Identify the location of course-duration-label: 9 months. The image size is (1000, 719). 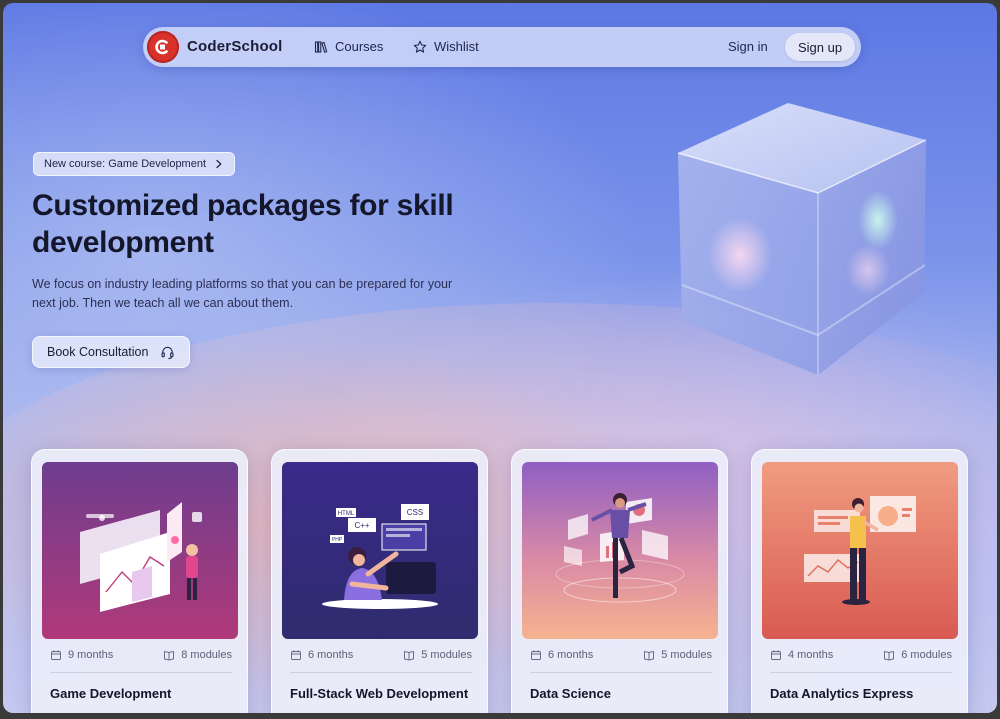
(91, 655).